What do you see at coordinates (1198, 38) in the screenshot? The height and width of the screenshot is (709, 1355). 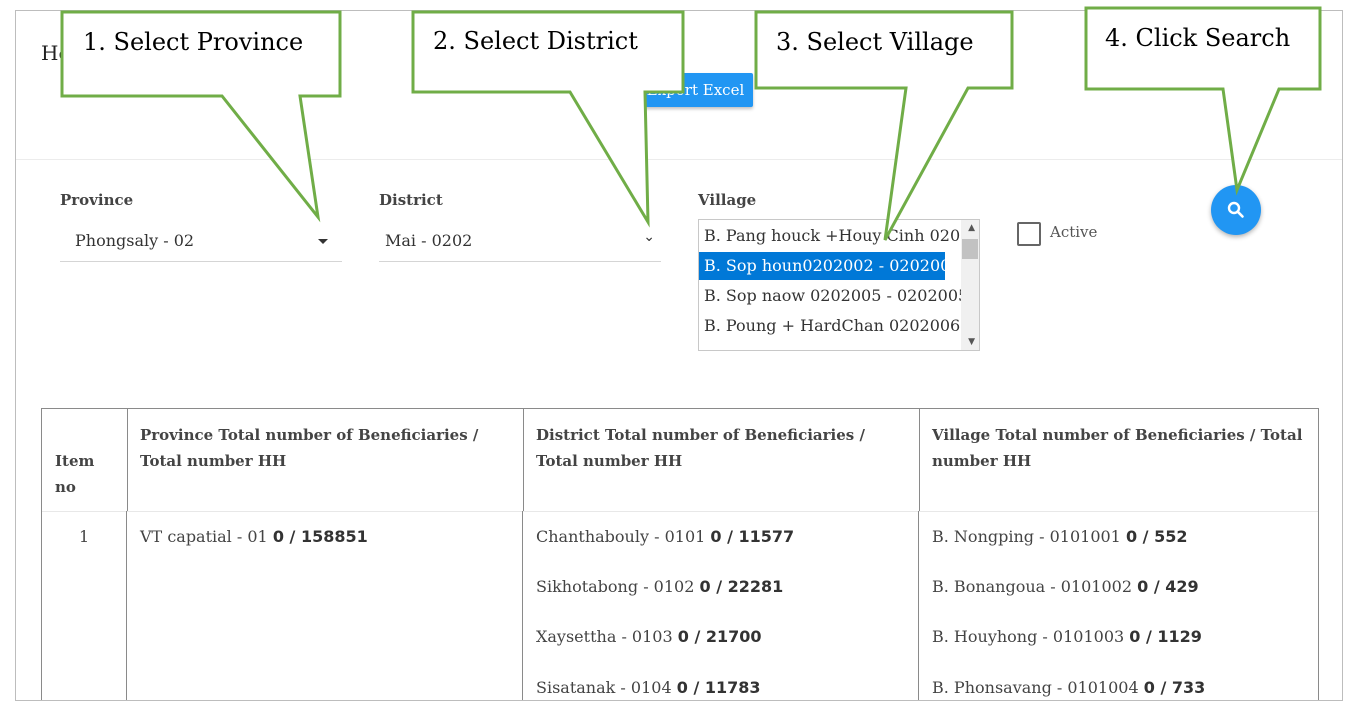 I see `callout-4-text: 4. Click Search` at bounding box center [1198, 38].